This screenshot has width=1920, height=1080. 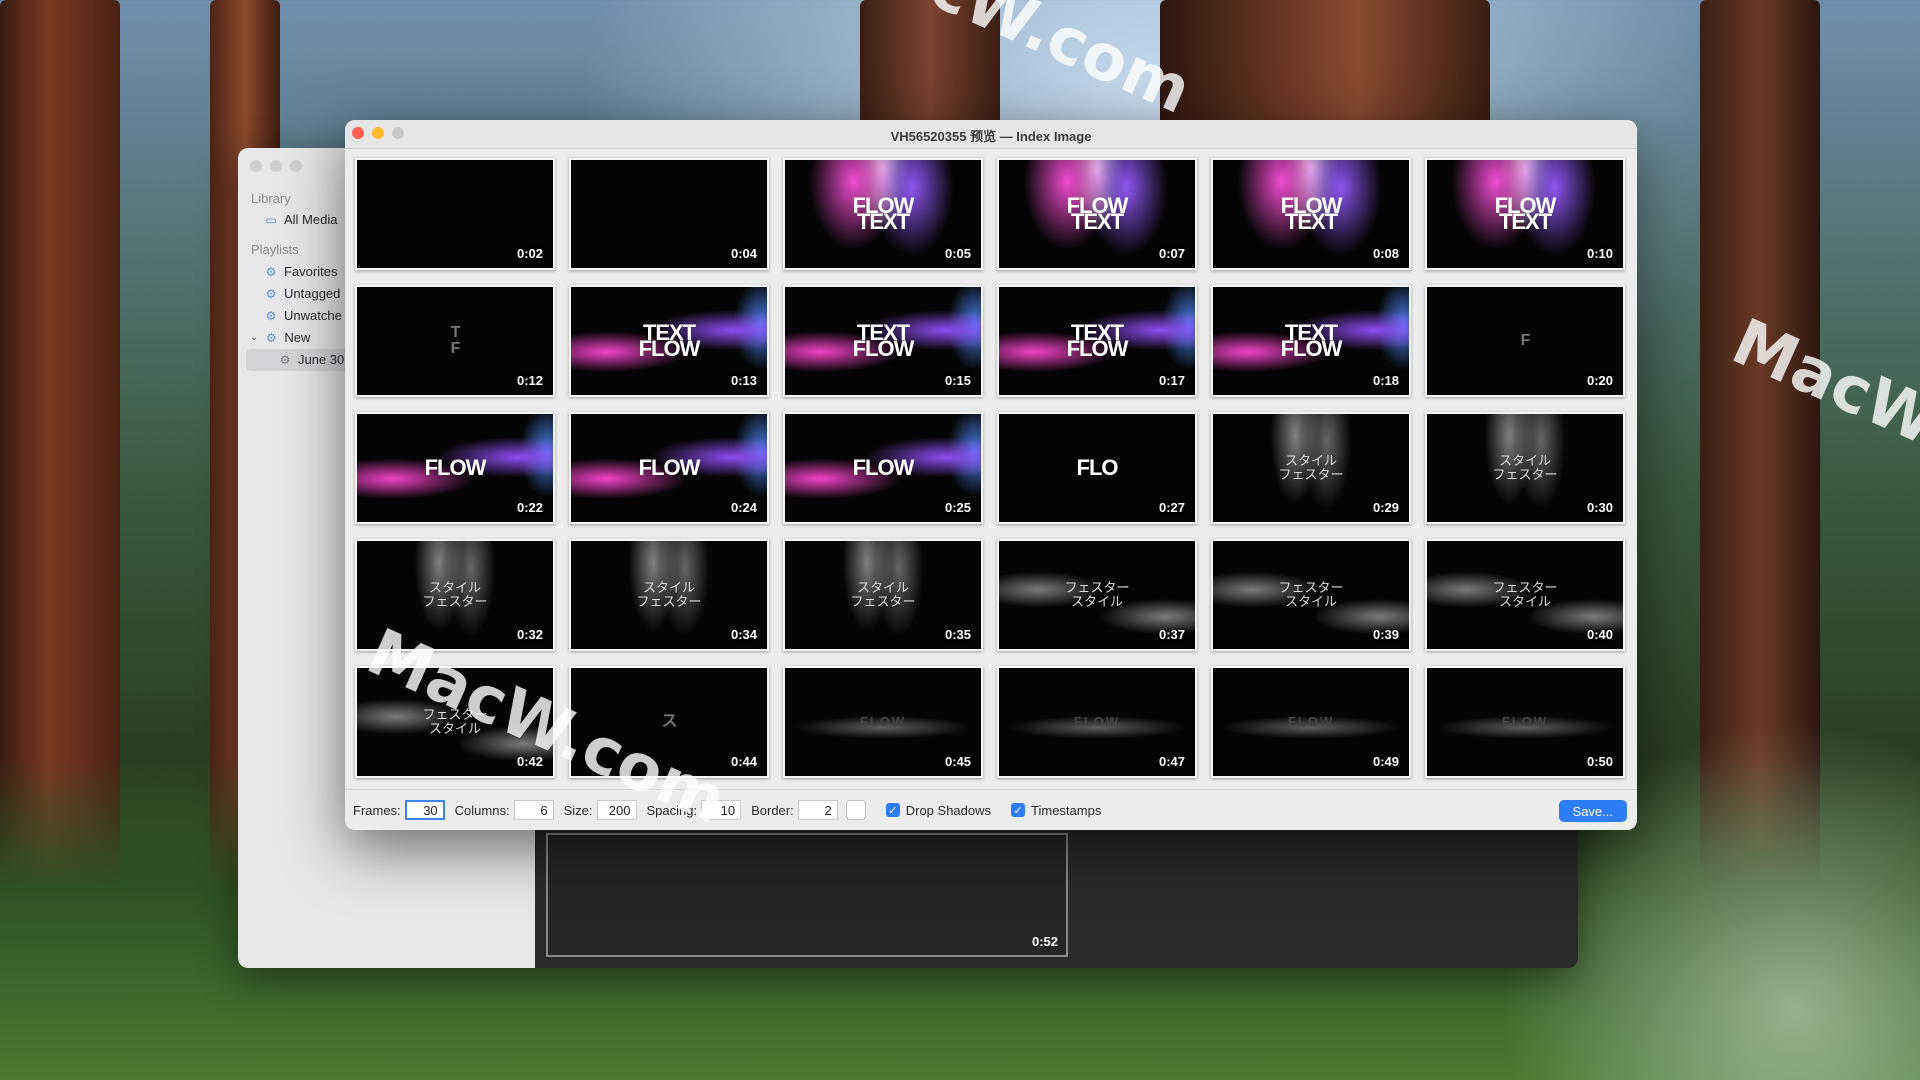 I want to click on video-thumbnail: フェスター スタイル 0:37, so click(x=1097, y=595).